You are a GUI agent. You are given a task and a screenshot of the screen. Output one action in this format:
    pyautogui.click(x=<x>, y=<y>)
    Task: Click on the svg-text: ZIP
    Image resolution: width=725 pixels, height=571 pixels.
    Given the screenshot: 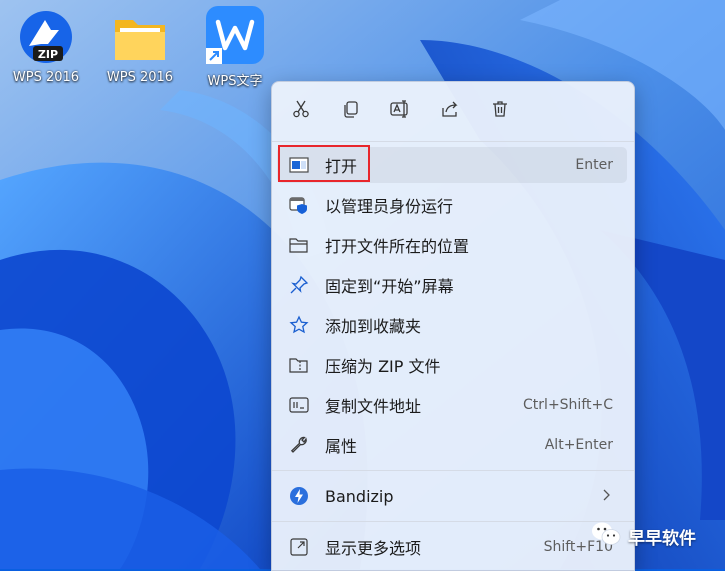 What is the action you would take?
    pyautogui.click(x=48, y=54)
    